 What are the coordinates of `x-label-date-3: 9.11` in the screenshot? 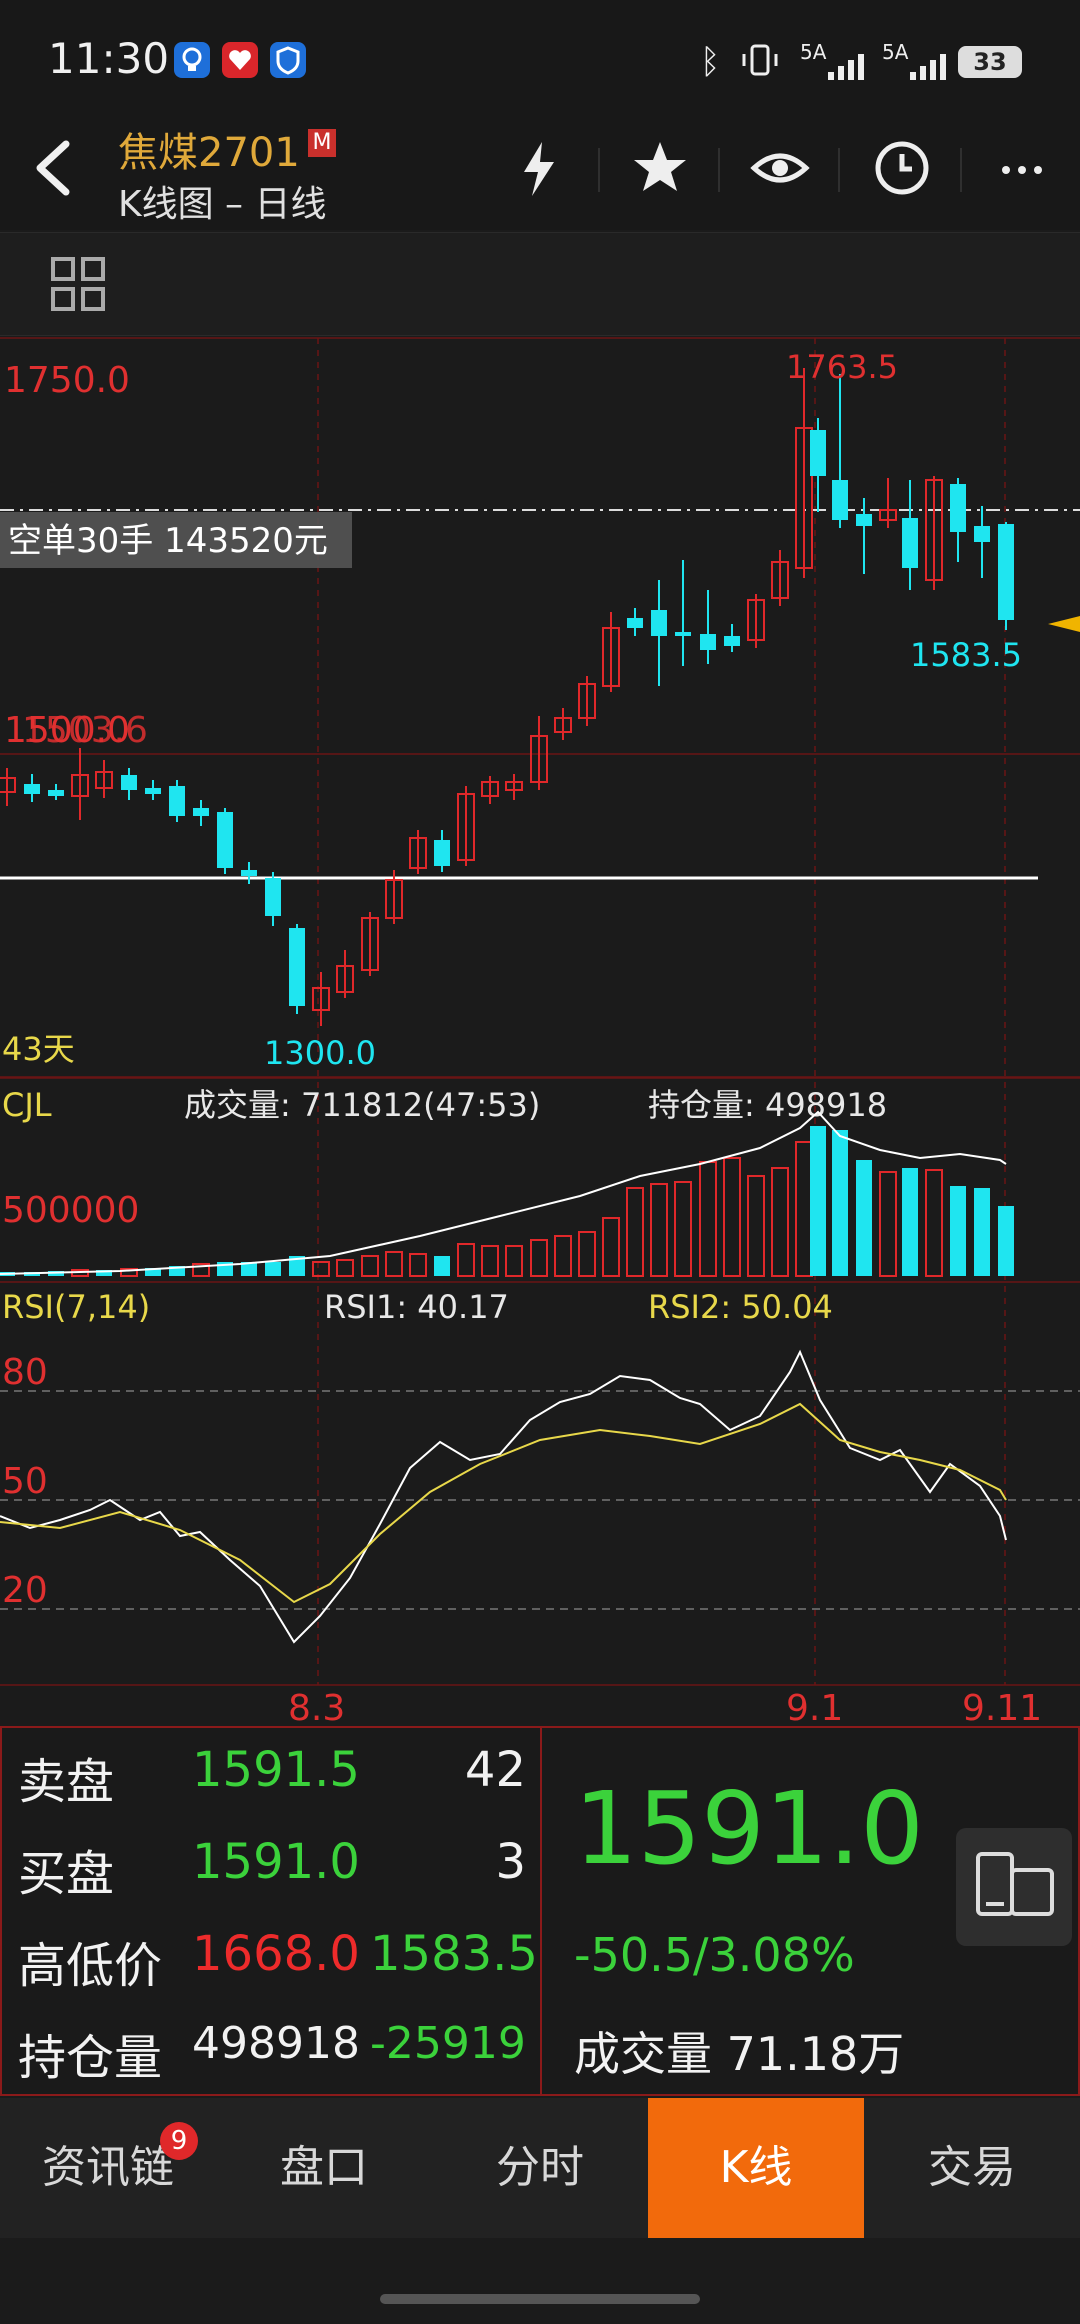 It's located at (1002, 1707).